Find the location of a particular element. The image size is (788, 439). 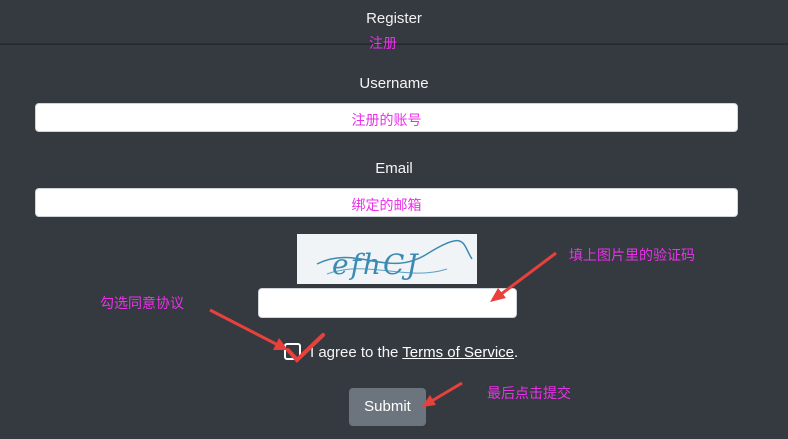

username-annotation: 注册的账号 is located at coordinates (386, 121).